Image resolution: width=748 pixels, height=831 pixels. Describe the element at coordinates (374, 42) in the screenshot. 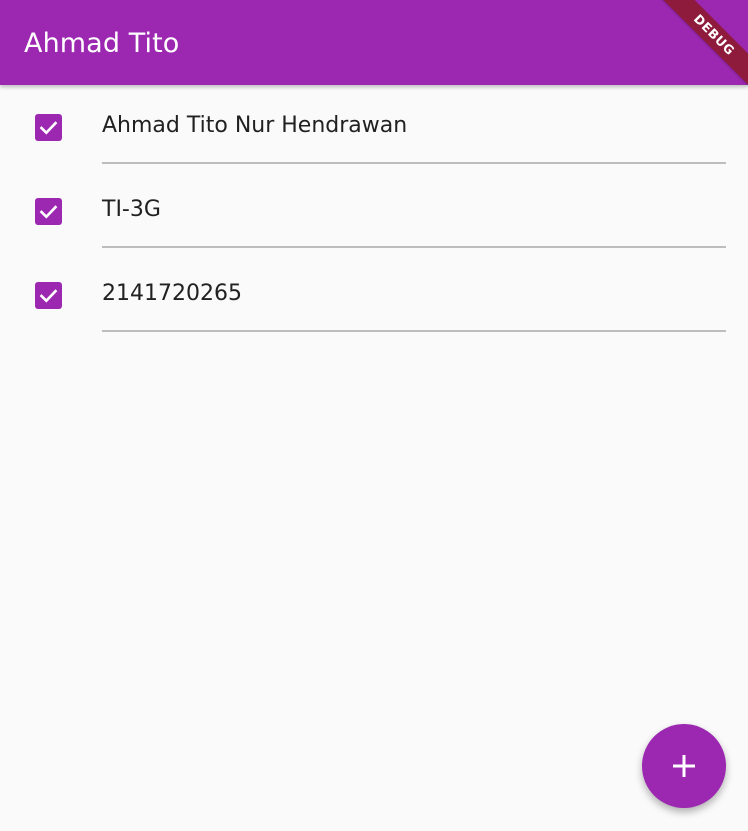

I see `app-bar: Ahmad Tito` at that location.